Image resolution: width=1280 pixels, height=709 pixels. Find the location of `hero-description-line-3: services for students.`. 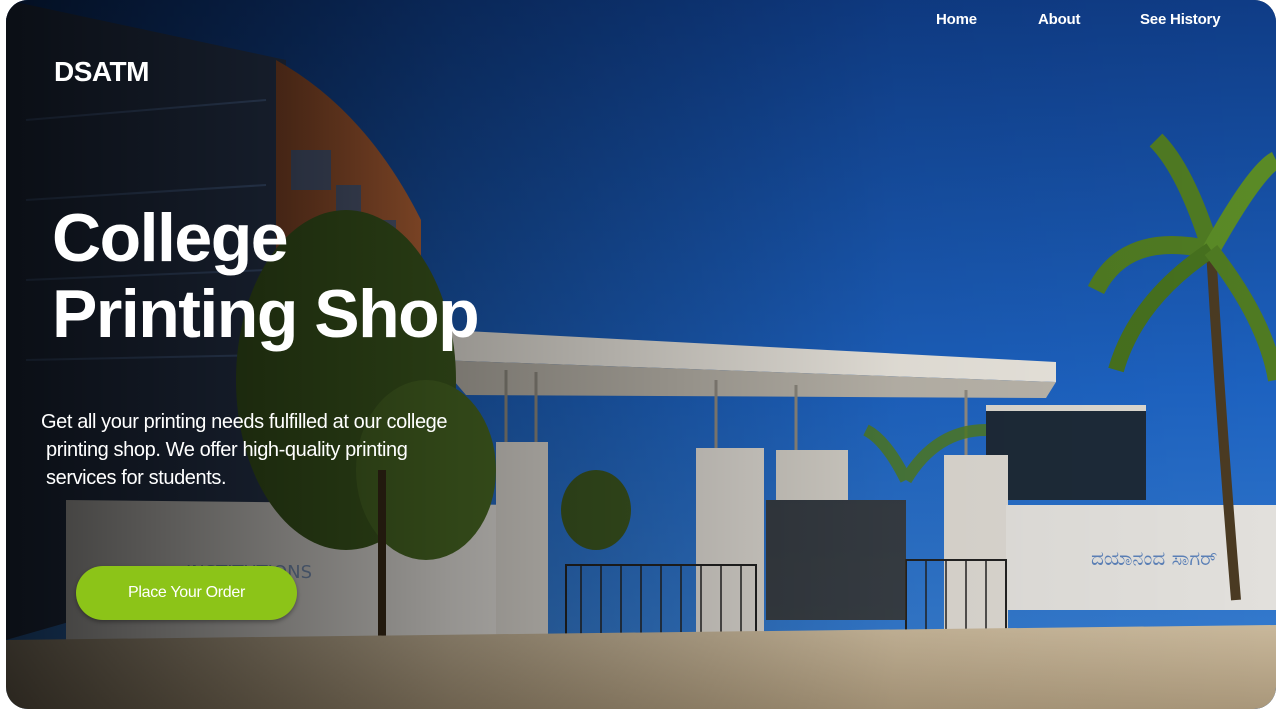

hero-description-line-3: services for students. is located at coordinates (136, 478).